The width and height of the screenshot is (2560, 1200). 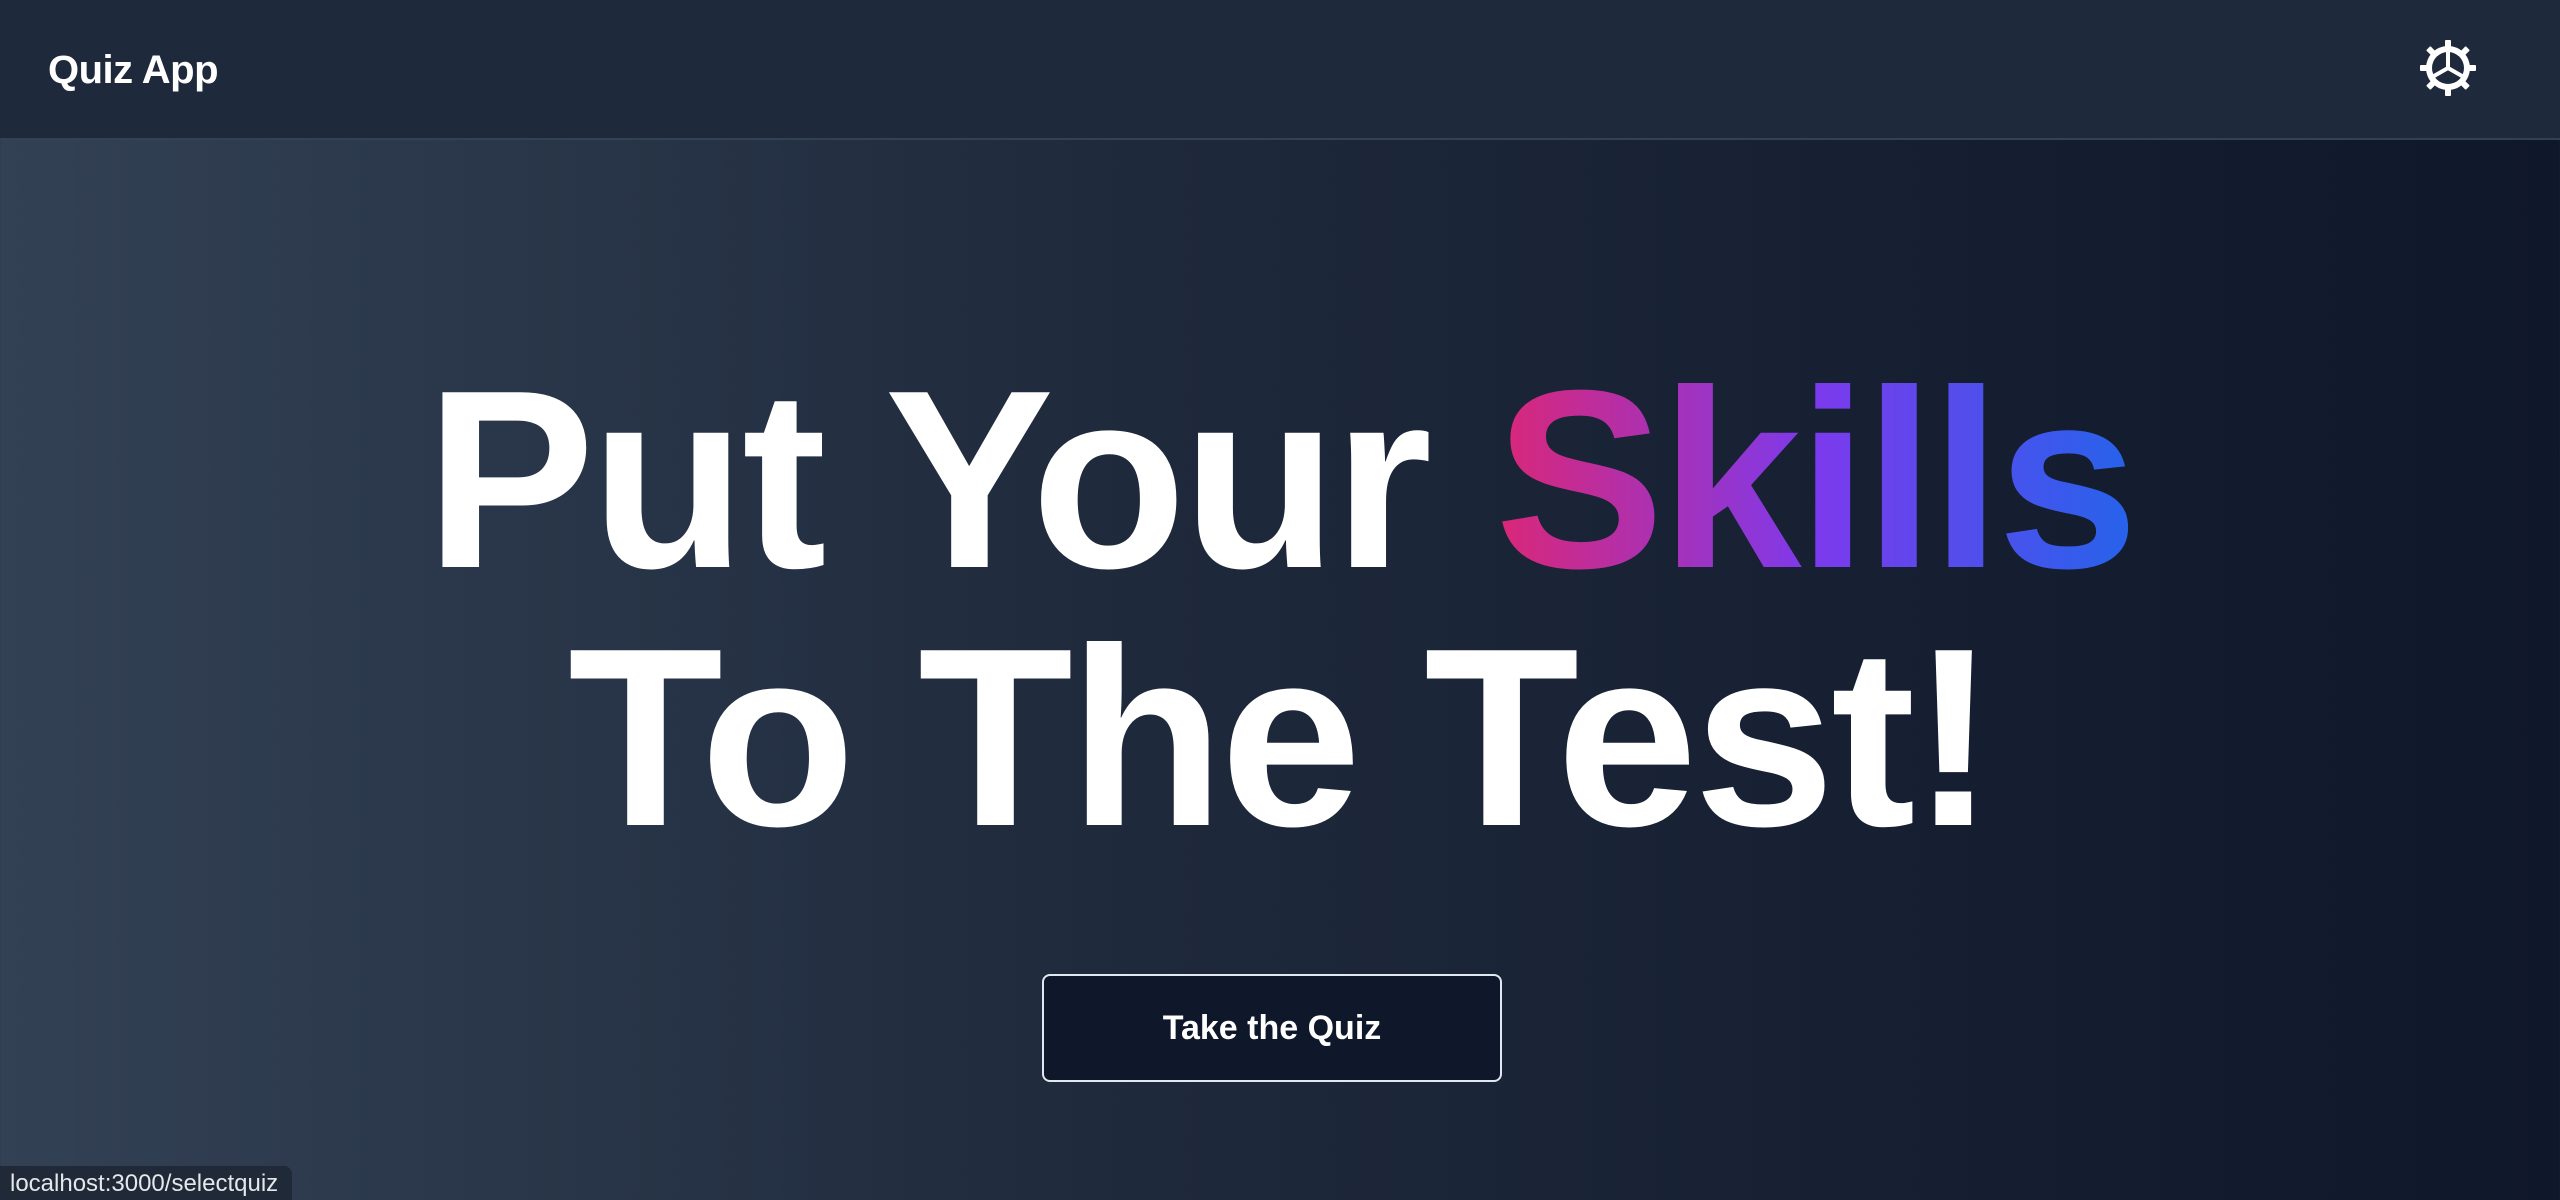 What do you see at coordinates (1816, 479) in the screenshot?
I see `hero-highlight-word: Skills` at bounding box center [1816, 479].